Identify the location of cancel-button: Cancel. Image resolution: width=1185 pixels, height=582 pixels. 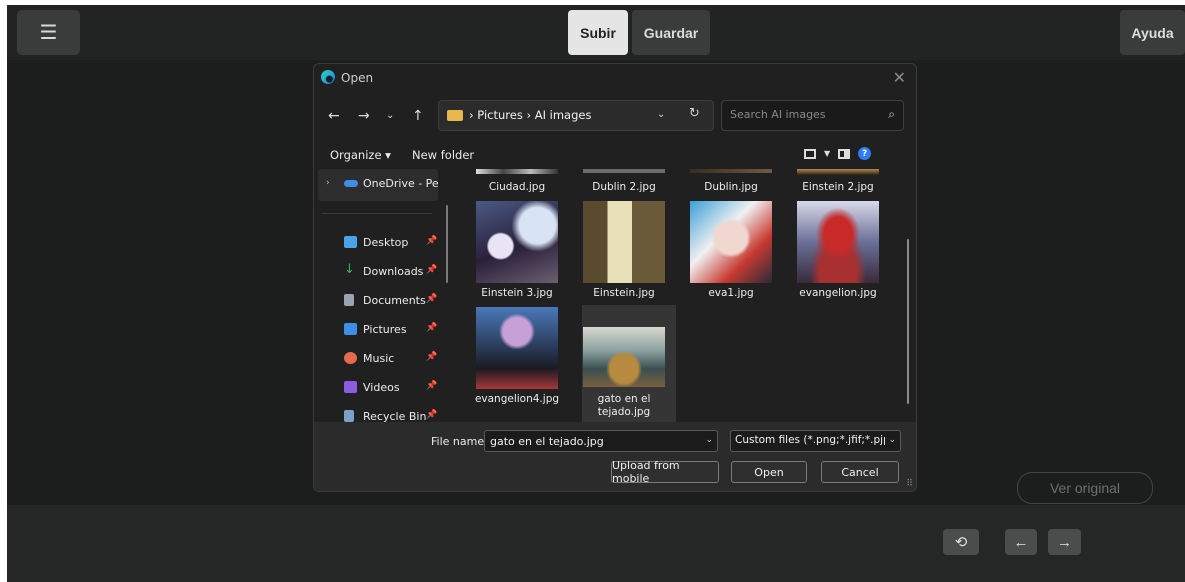
(860, 472).